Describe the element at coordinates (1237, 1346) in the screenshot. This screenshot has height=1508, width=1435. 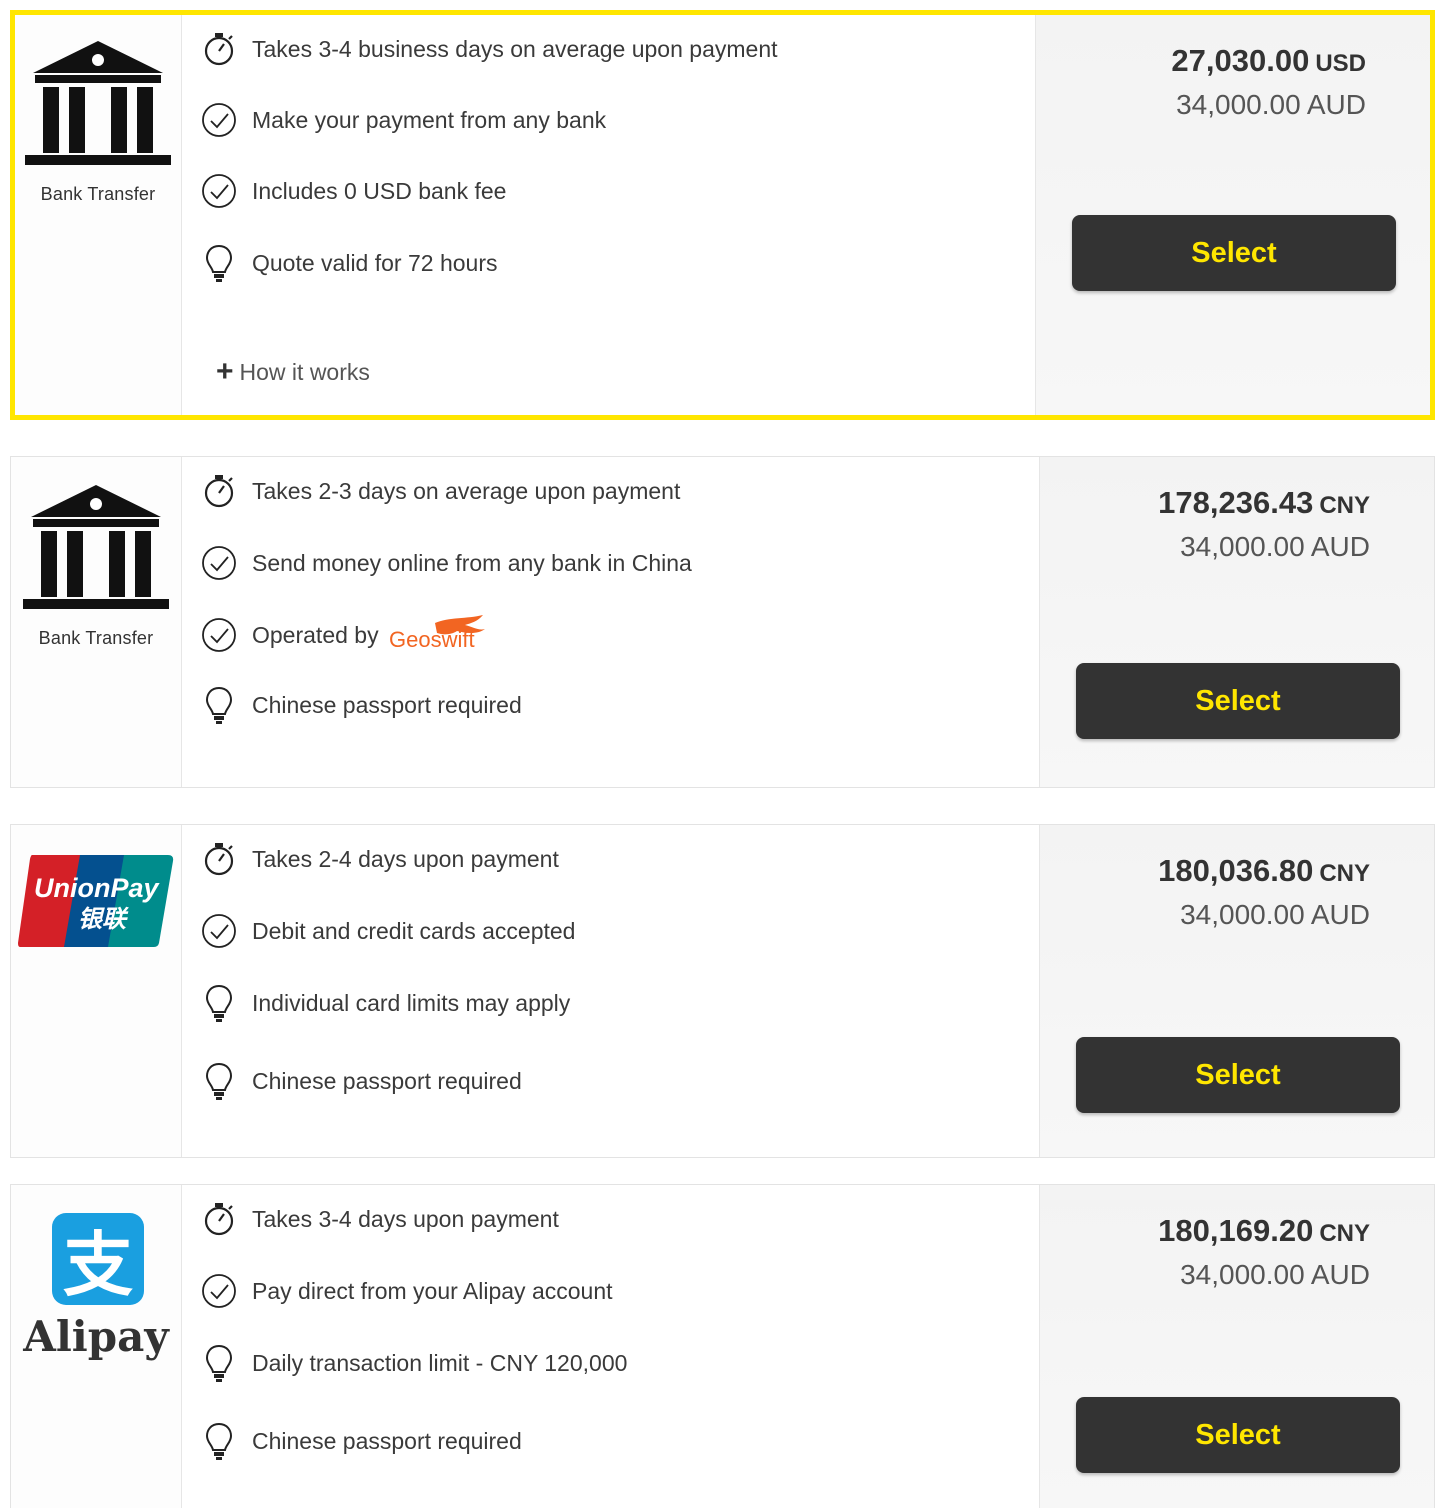
I see `price-panel: 180,169.20 CNY 34,000.00 AUD Select` at that location.